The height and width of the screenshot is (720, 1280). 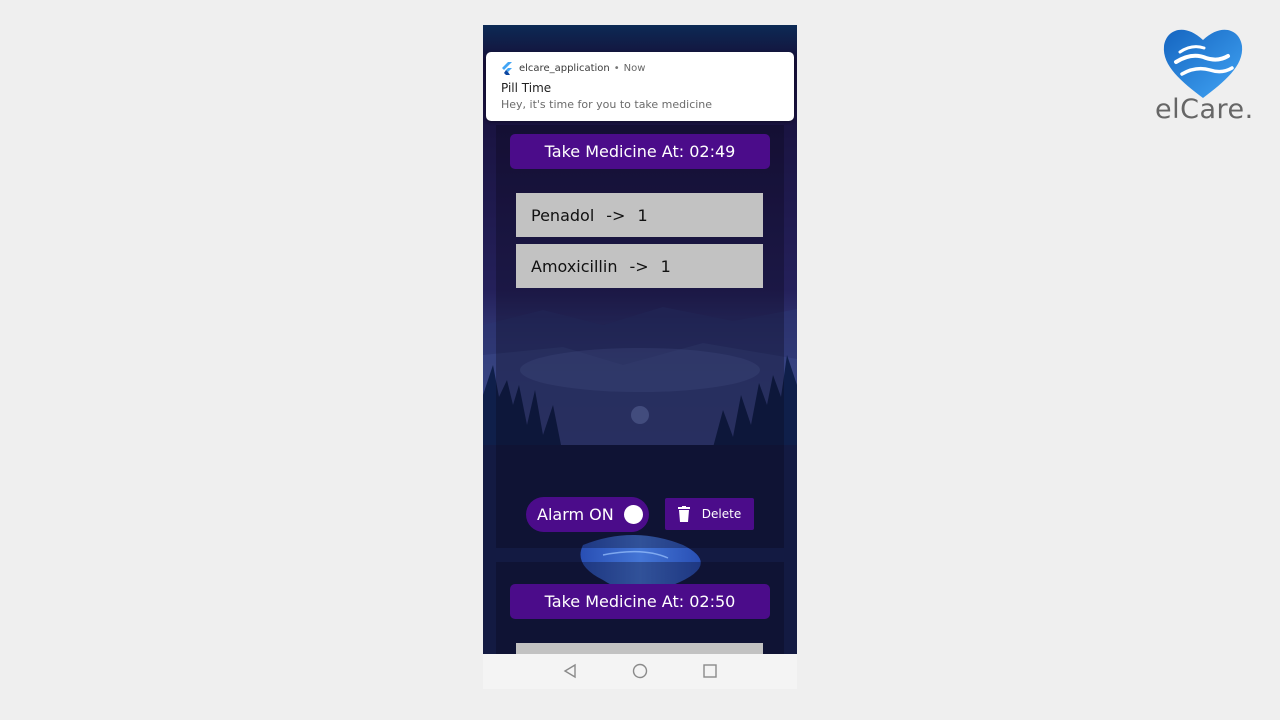 What do you see at coordinates (639, 648) in the screenshot?
I see `medicine-item` at bounding box center [639, 648].